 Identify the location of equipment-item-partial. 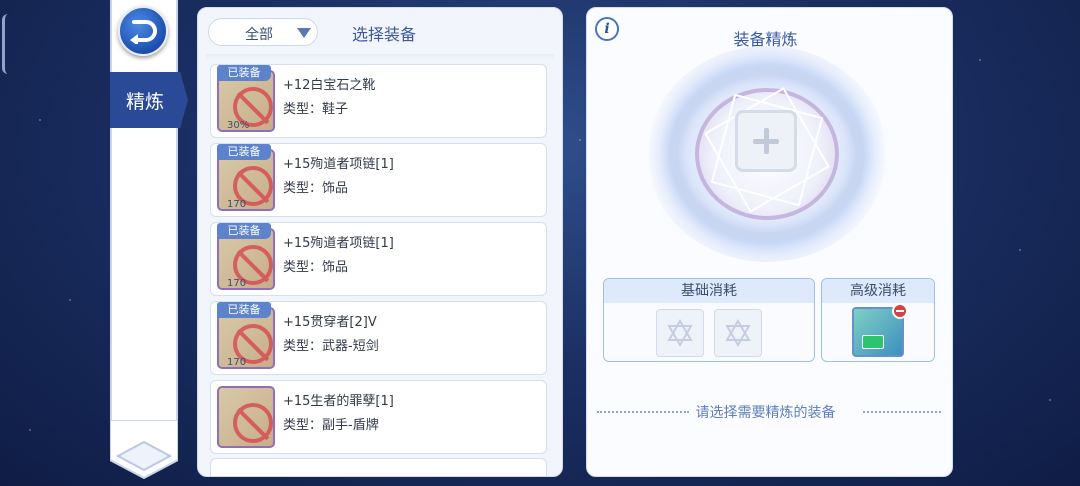
(378, 467).